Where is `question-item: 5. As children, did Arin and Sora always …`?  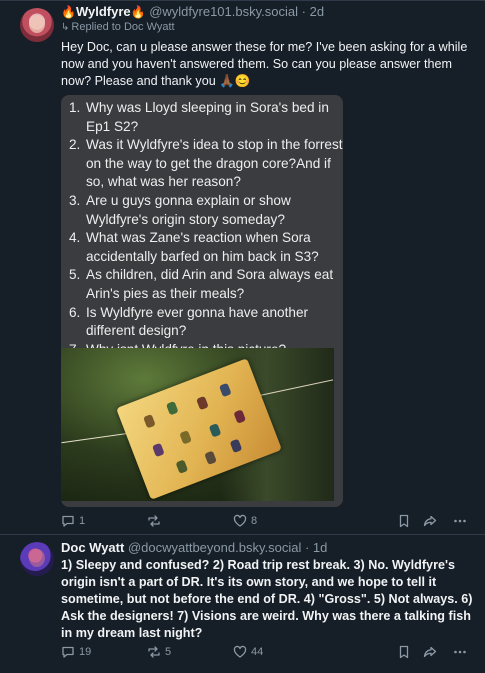
question-item: 5. As children, did Arin and Sora always … is located at coordinates (206, 284).